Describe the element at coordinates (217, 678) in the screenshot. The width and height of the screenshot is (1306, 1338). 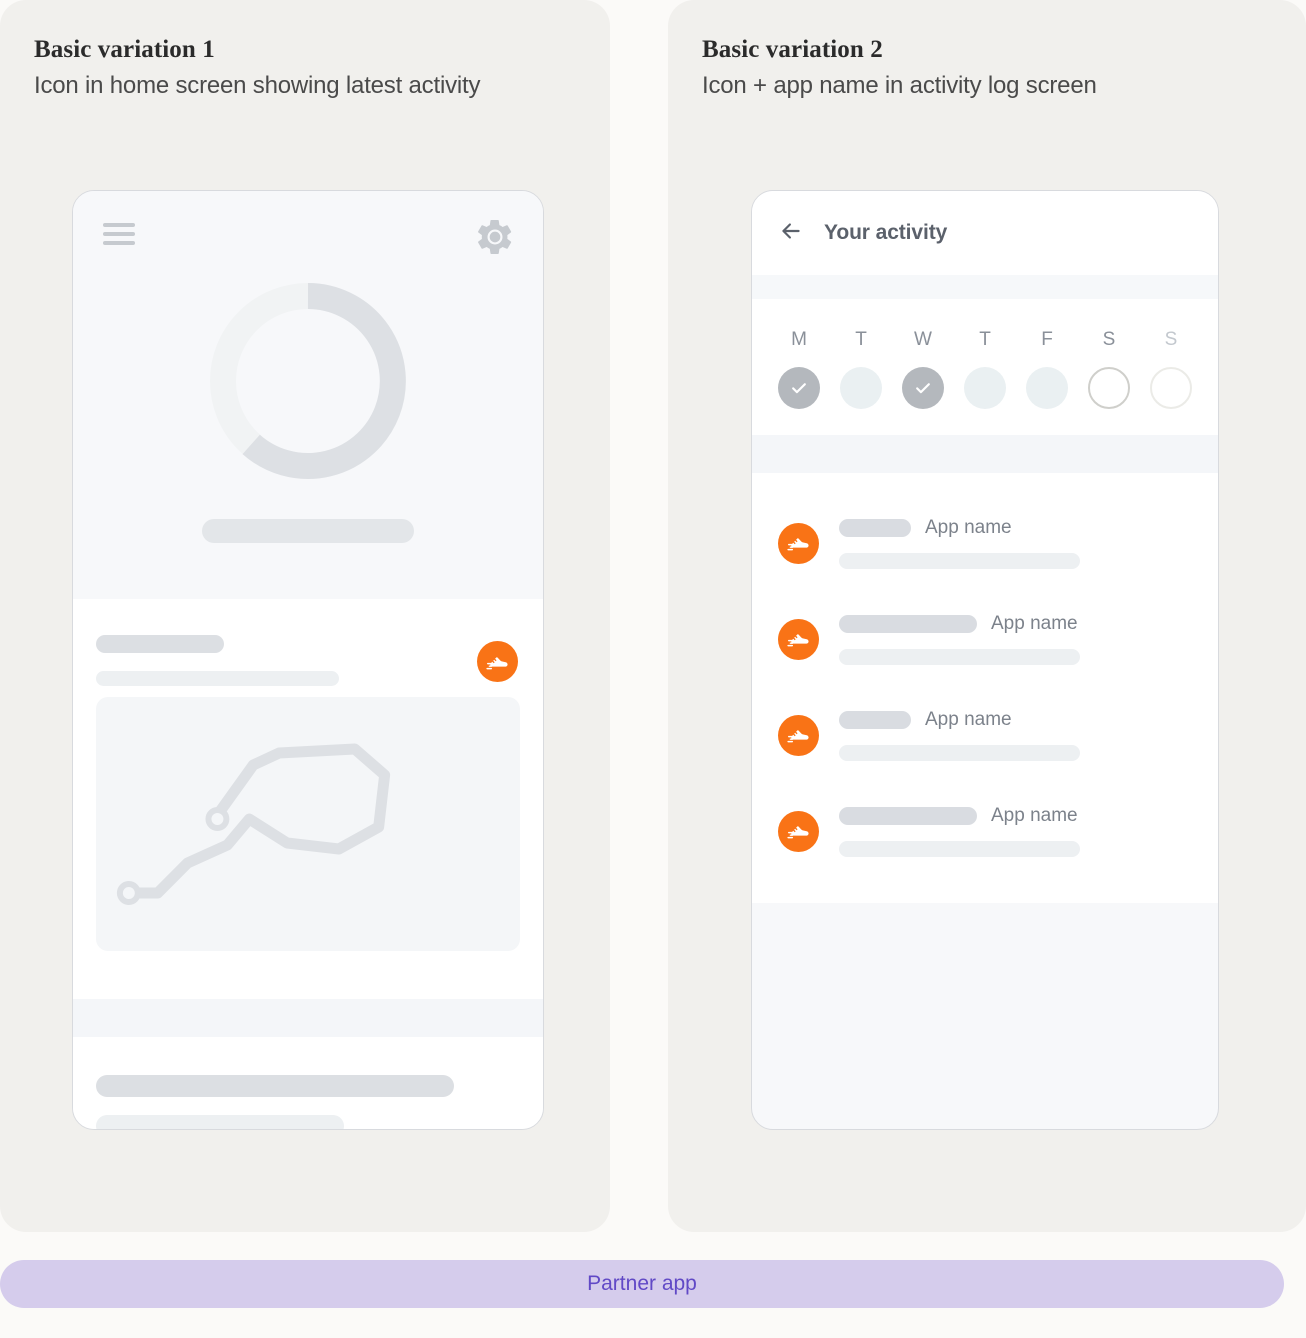
I see `activity-subtitle-placeholder` at that location.